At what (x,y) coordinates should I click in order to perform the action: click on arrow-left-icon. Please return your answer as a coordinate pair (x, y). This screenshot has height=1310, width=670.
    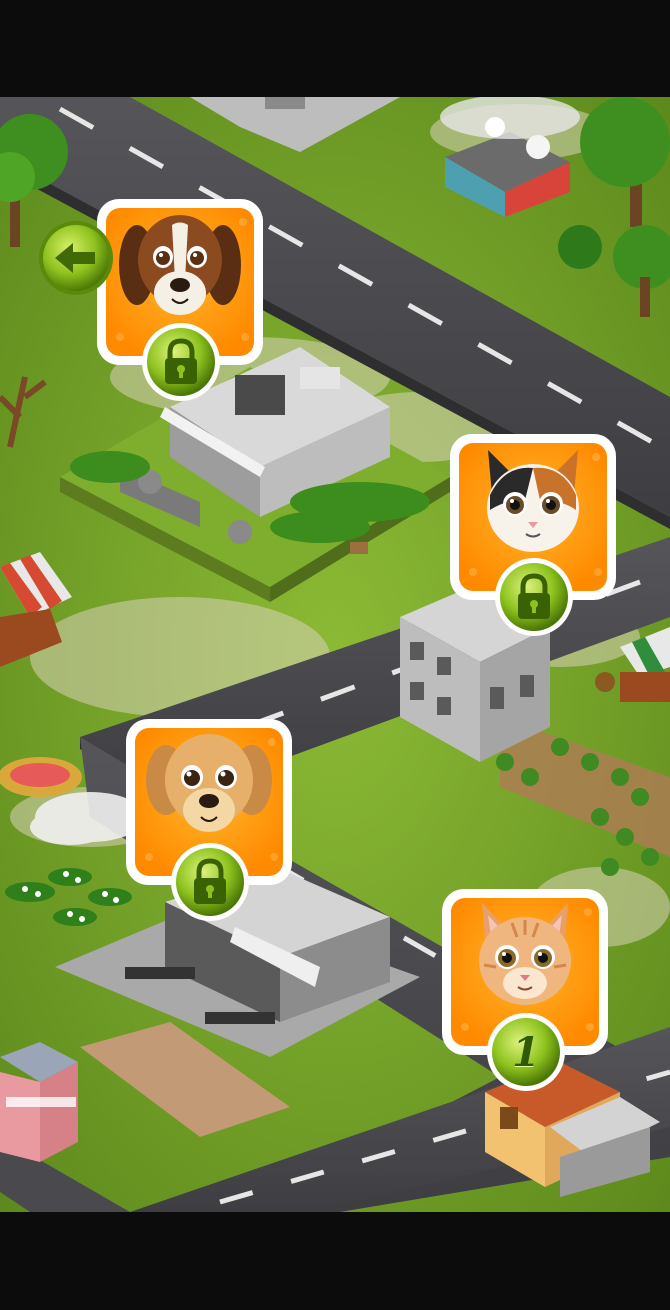
    Looking at the image, I should click on (76, 258).